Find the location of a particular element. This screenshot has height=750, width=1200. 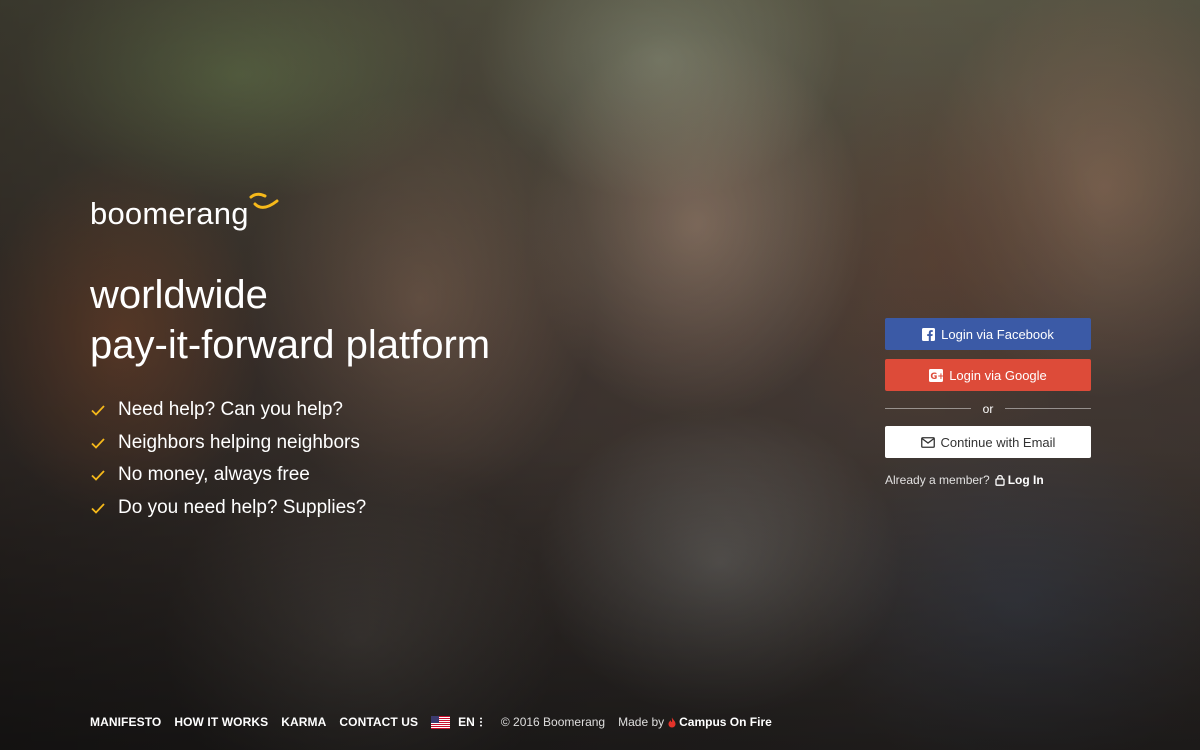

us-flag-icon is located at coordinates (441, 722).